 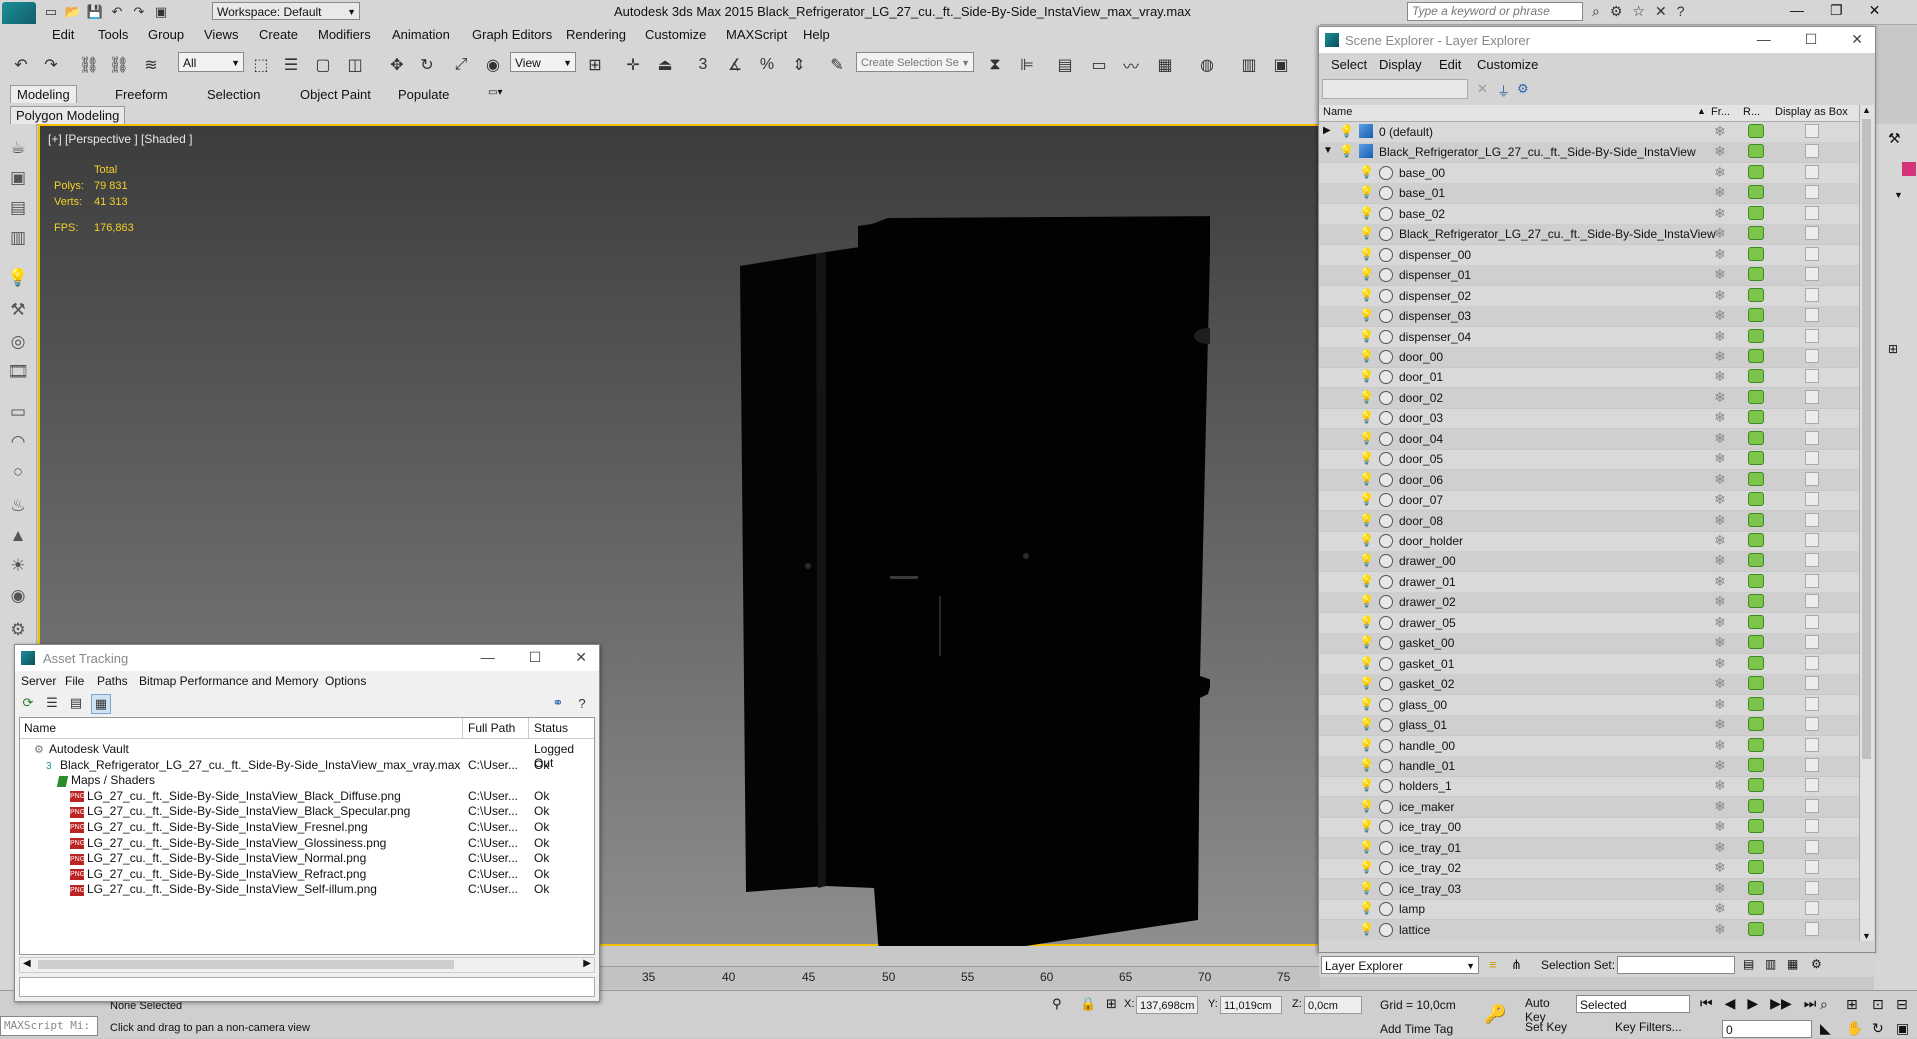 What do you see at coordinates (1416, 1029) in the screenshot?
I see `add-time-tag: Add Time Tag` at bounding box center [1416, 1029].